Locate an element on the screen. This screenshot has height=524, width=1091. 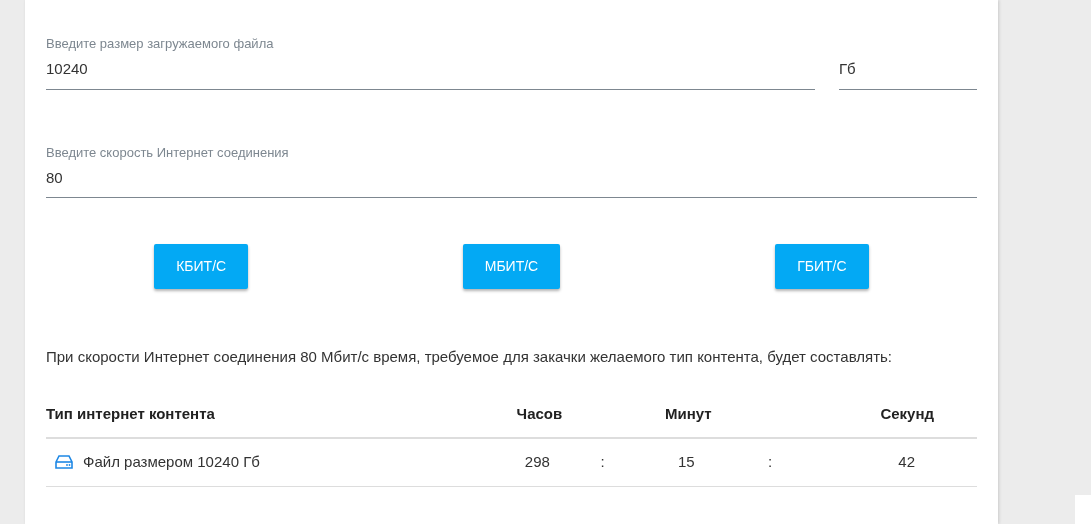
column-header: Часов is located at coordinates (539, 413).